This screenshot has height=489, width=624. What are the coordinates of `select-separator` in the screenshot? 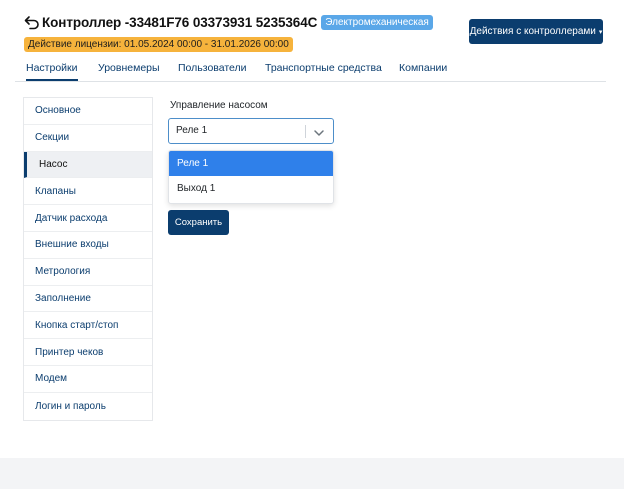 It's located at (305, 131).